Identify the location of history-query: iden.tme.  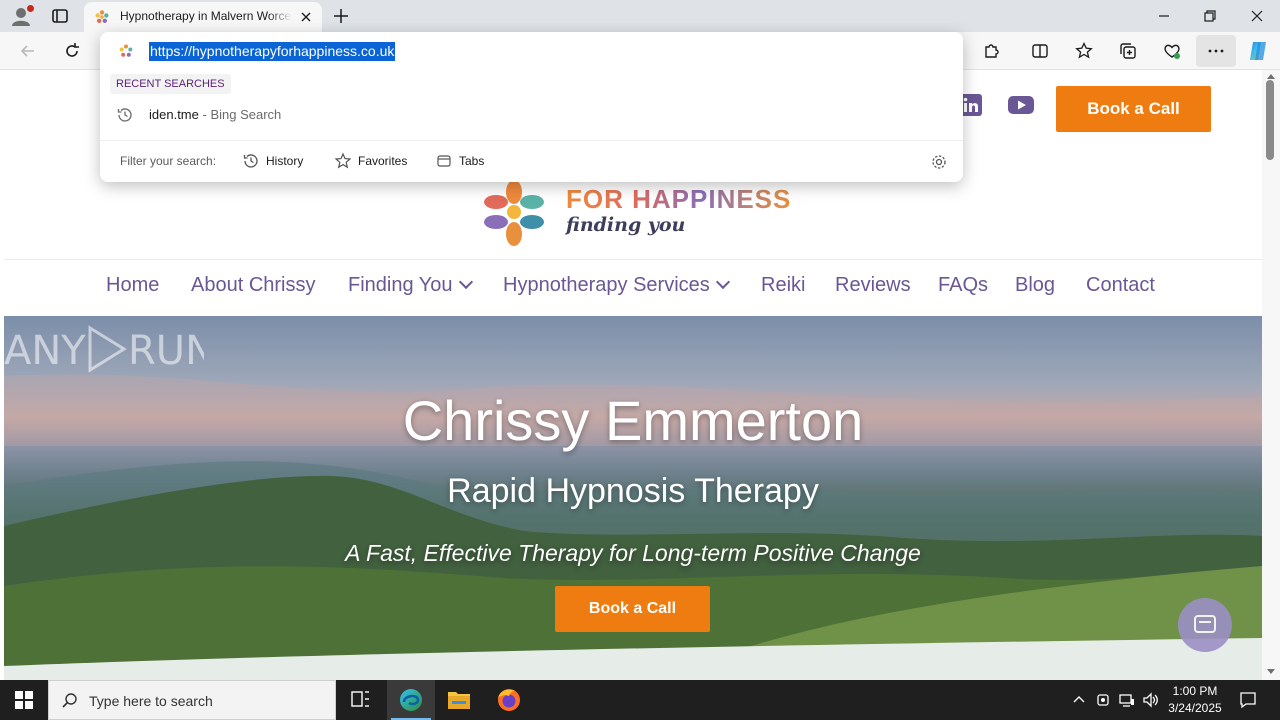
(174, 114).